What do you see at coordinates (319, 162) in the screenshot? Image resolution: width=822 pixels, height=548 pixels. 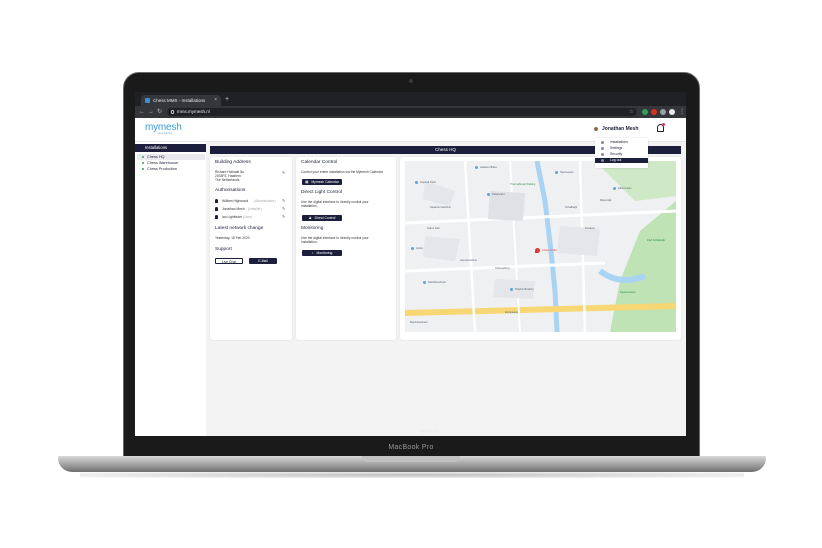 I see `calendar-title: Calendar Control` at bounding box center [319, 162].